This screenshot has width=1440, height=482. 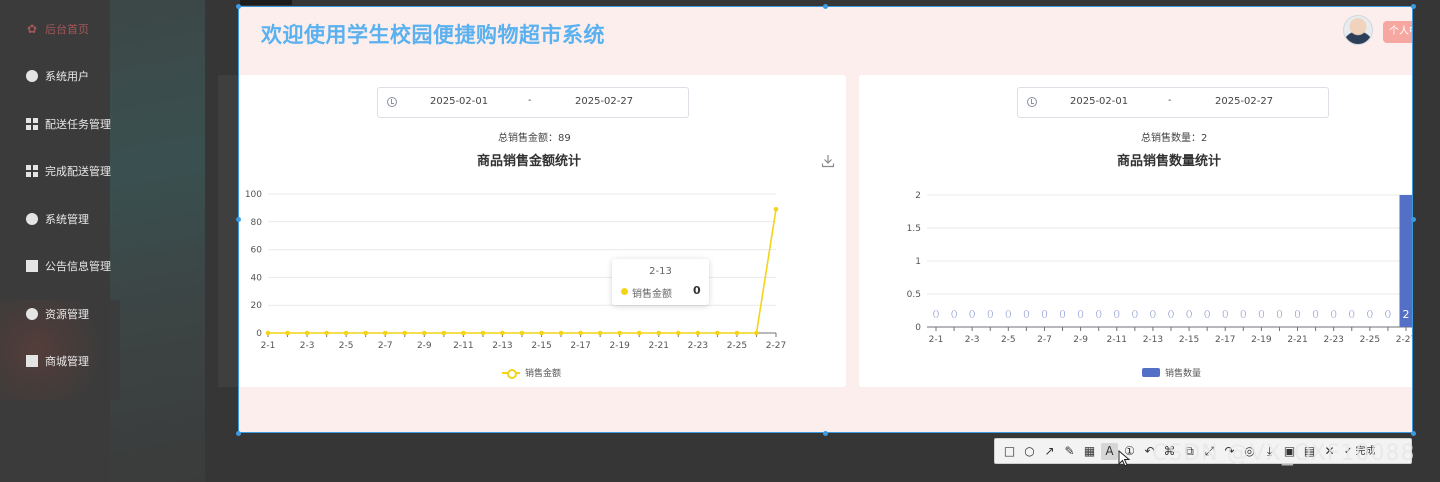 What do you see at coordinates (32, 266) in the screenshot?
I see `document-icon` at bounding box center [32, 266].